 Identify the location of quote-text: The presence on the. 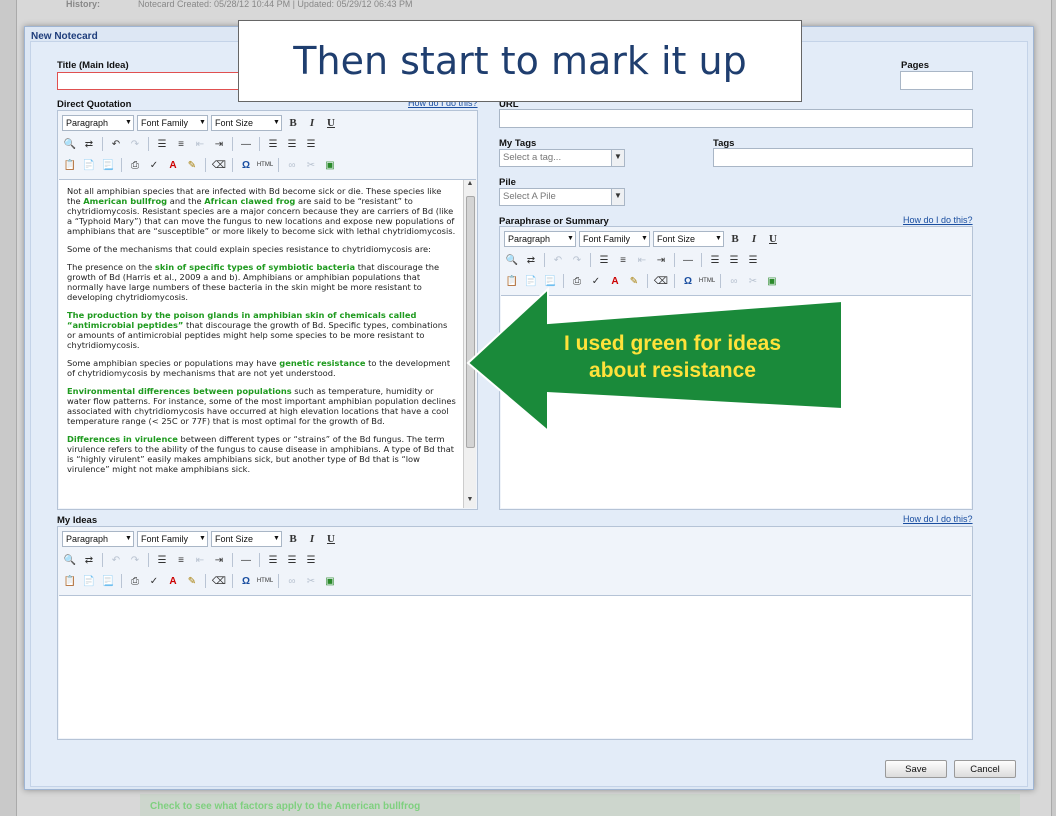
(111, 267).